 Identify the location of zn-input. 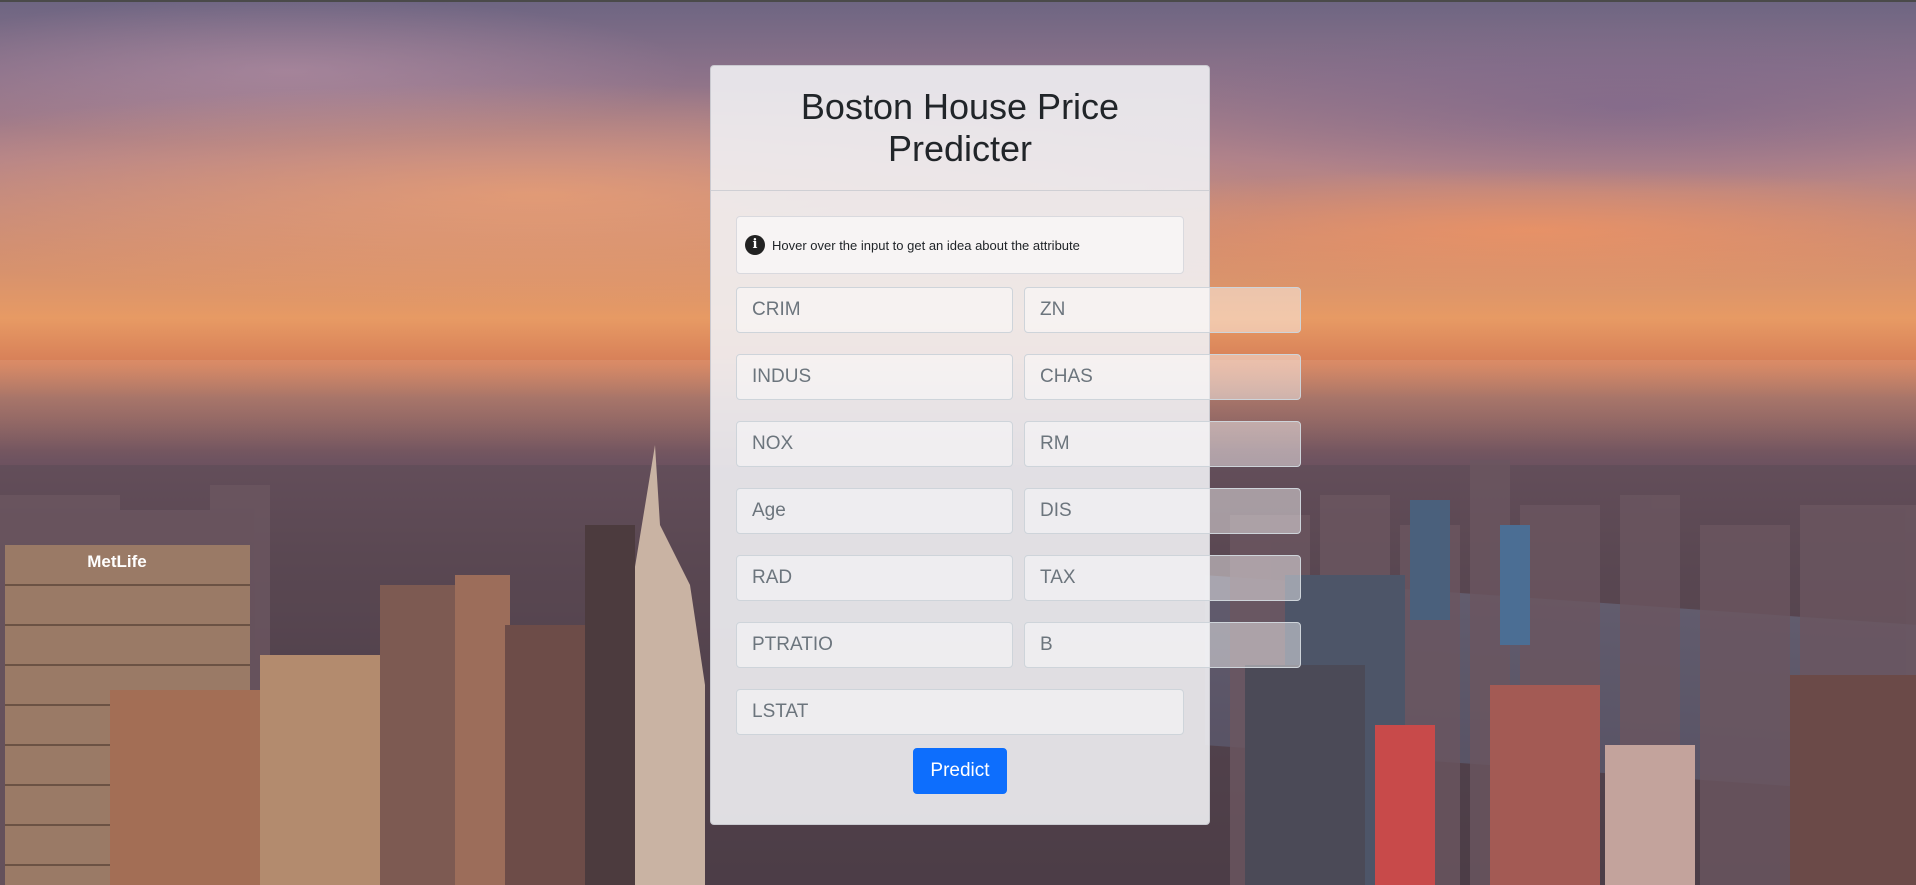
(1162, 310).